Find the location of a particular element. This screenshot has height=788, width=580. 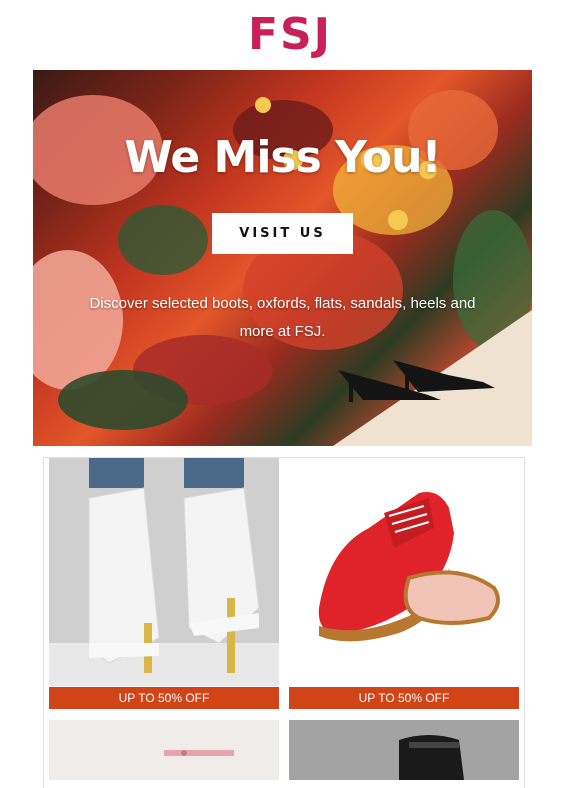

hero-title: We Miss You! is located at coordinates (282, 157).